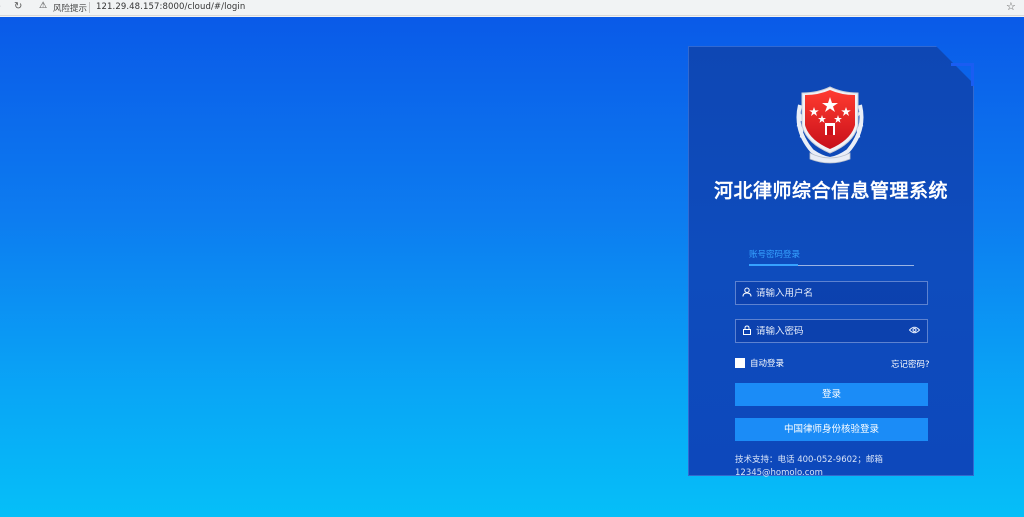 This screenshot has width=1024, height=517. What do you see at coordinates (89, 7) in the screenshot?
I see `address-separator` at bounding box center [89, 7].